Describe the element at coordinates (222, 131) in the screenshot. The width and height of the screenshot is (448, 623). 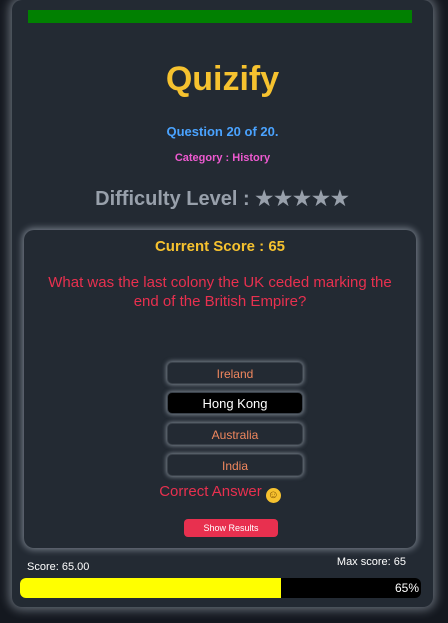
I see `question-counter: Question 20 of 20.` at that location.